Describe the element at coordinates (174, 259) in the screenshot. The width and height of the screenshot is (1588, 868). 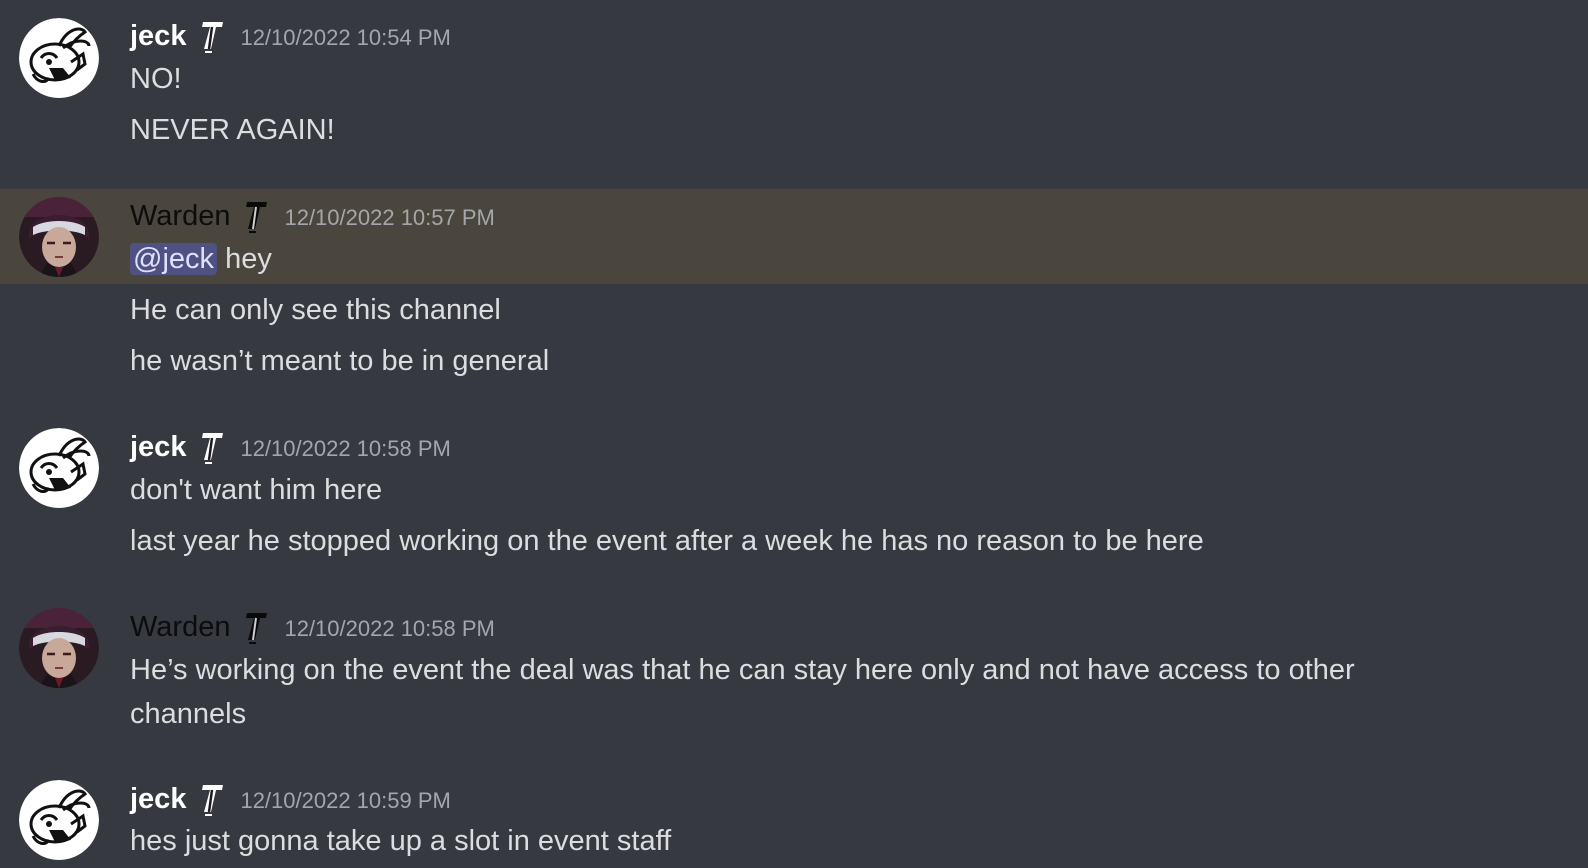
I see `user-mention: @jeck` at that location.